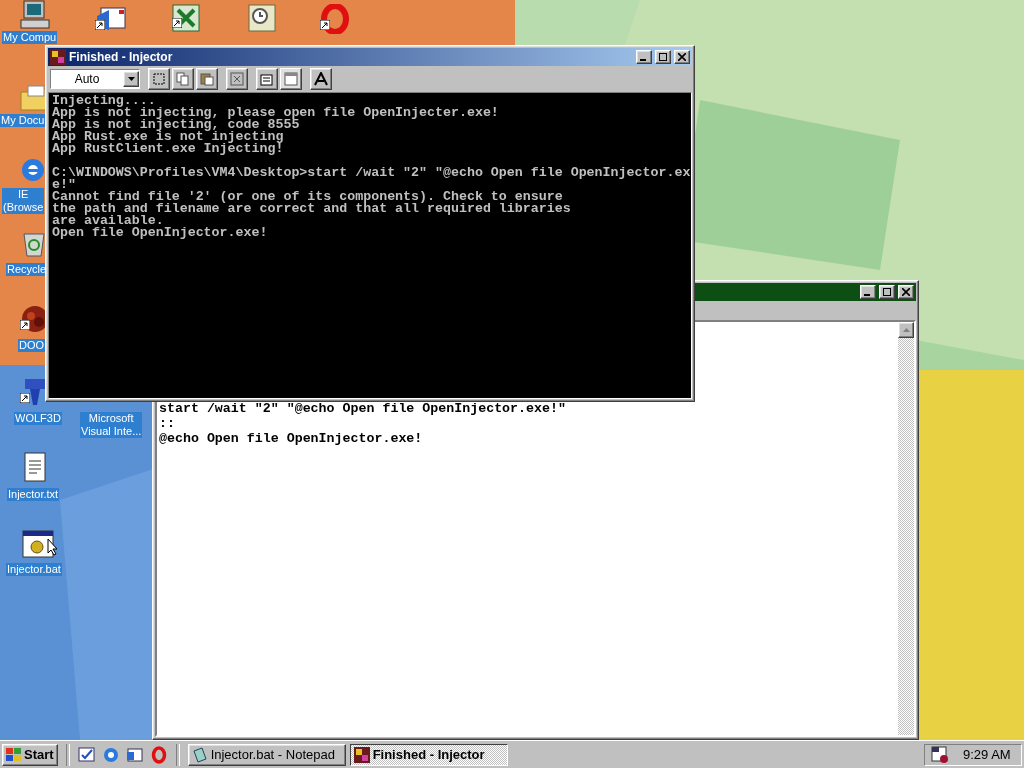 The height and width of the screenshot is (768, 1024). I want to click on clock: 9:29 AM, so click(987, 754).